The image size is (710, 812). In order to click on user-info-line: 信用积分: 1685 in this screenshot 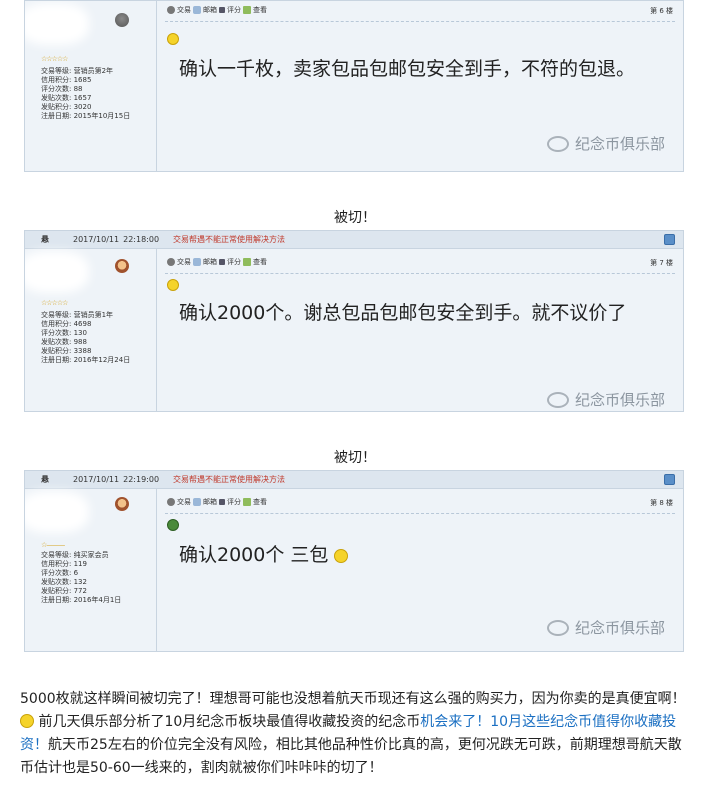, I will do `click(66, 80)`.